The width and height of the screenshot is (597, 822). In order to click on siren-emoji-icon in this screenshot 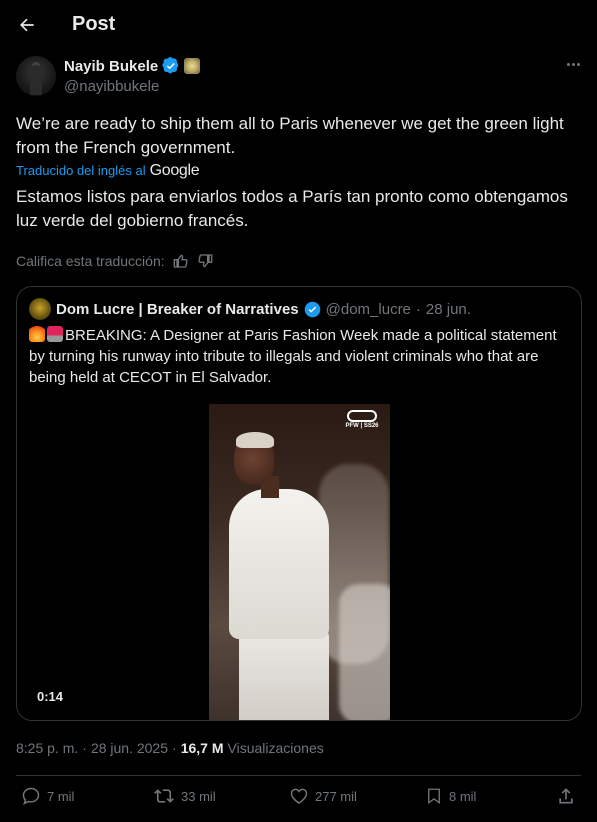, I will do `click(55, 334)`.